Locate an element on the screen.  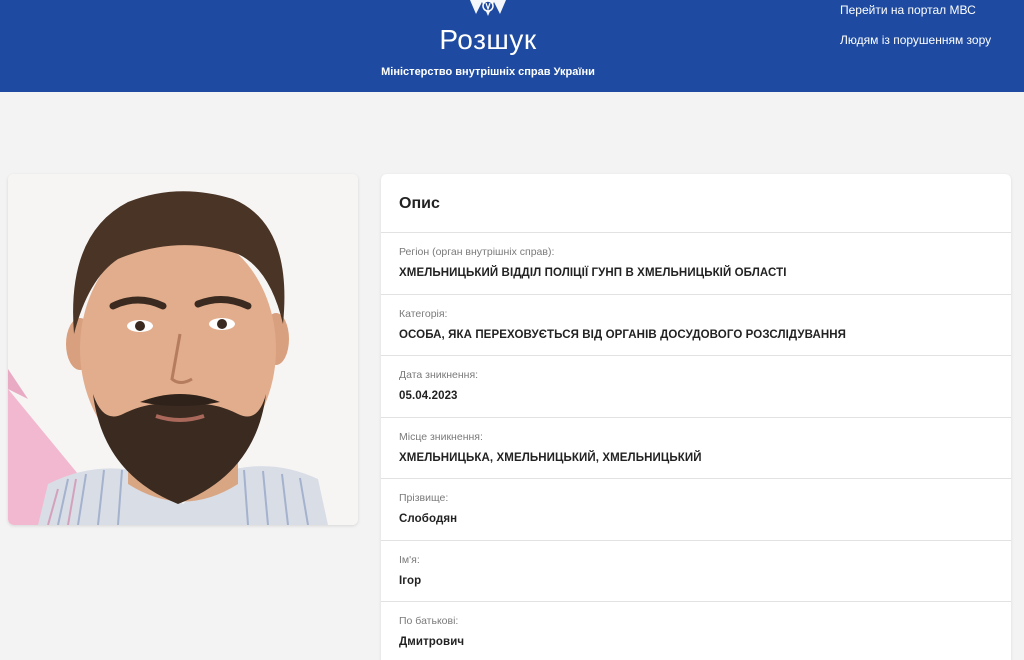
field-value: ХМЕЛЬНИЦЬКА, ХМЕЛЬНИЦЬКИЙ, ХМЕЛЬНИЦЬКИЙ is located at coordinates (550, 457).